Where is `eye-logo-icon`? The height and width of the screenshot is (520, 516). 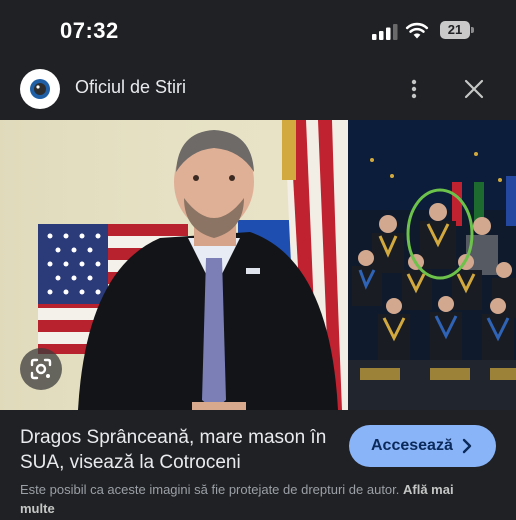
eye-logo-icon is located at coordinates (40, 89).